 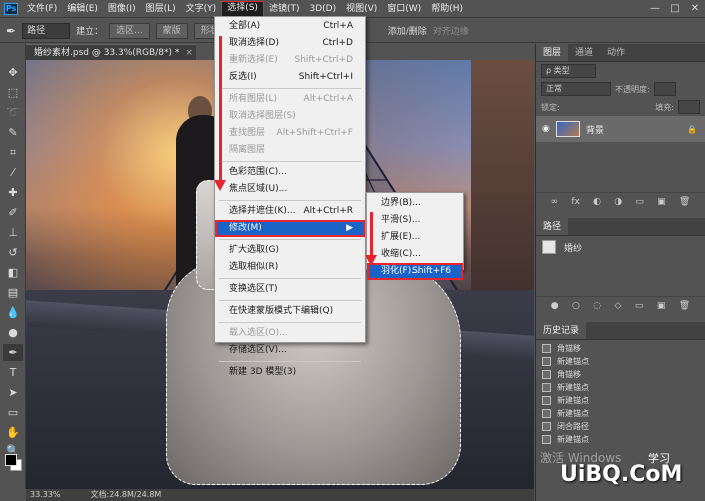 I want to click on menu-item-similar: 选取相似(R), so click(x=290, y=267).